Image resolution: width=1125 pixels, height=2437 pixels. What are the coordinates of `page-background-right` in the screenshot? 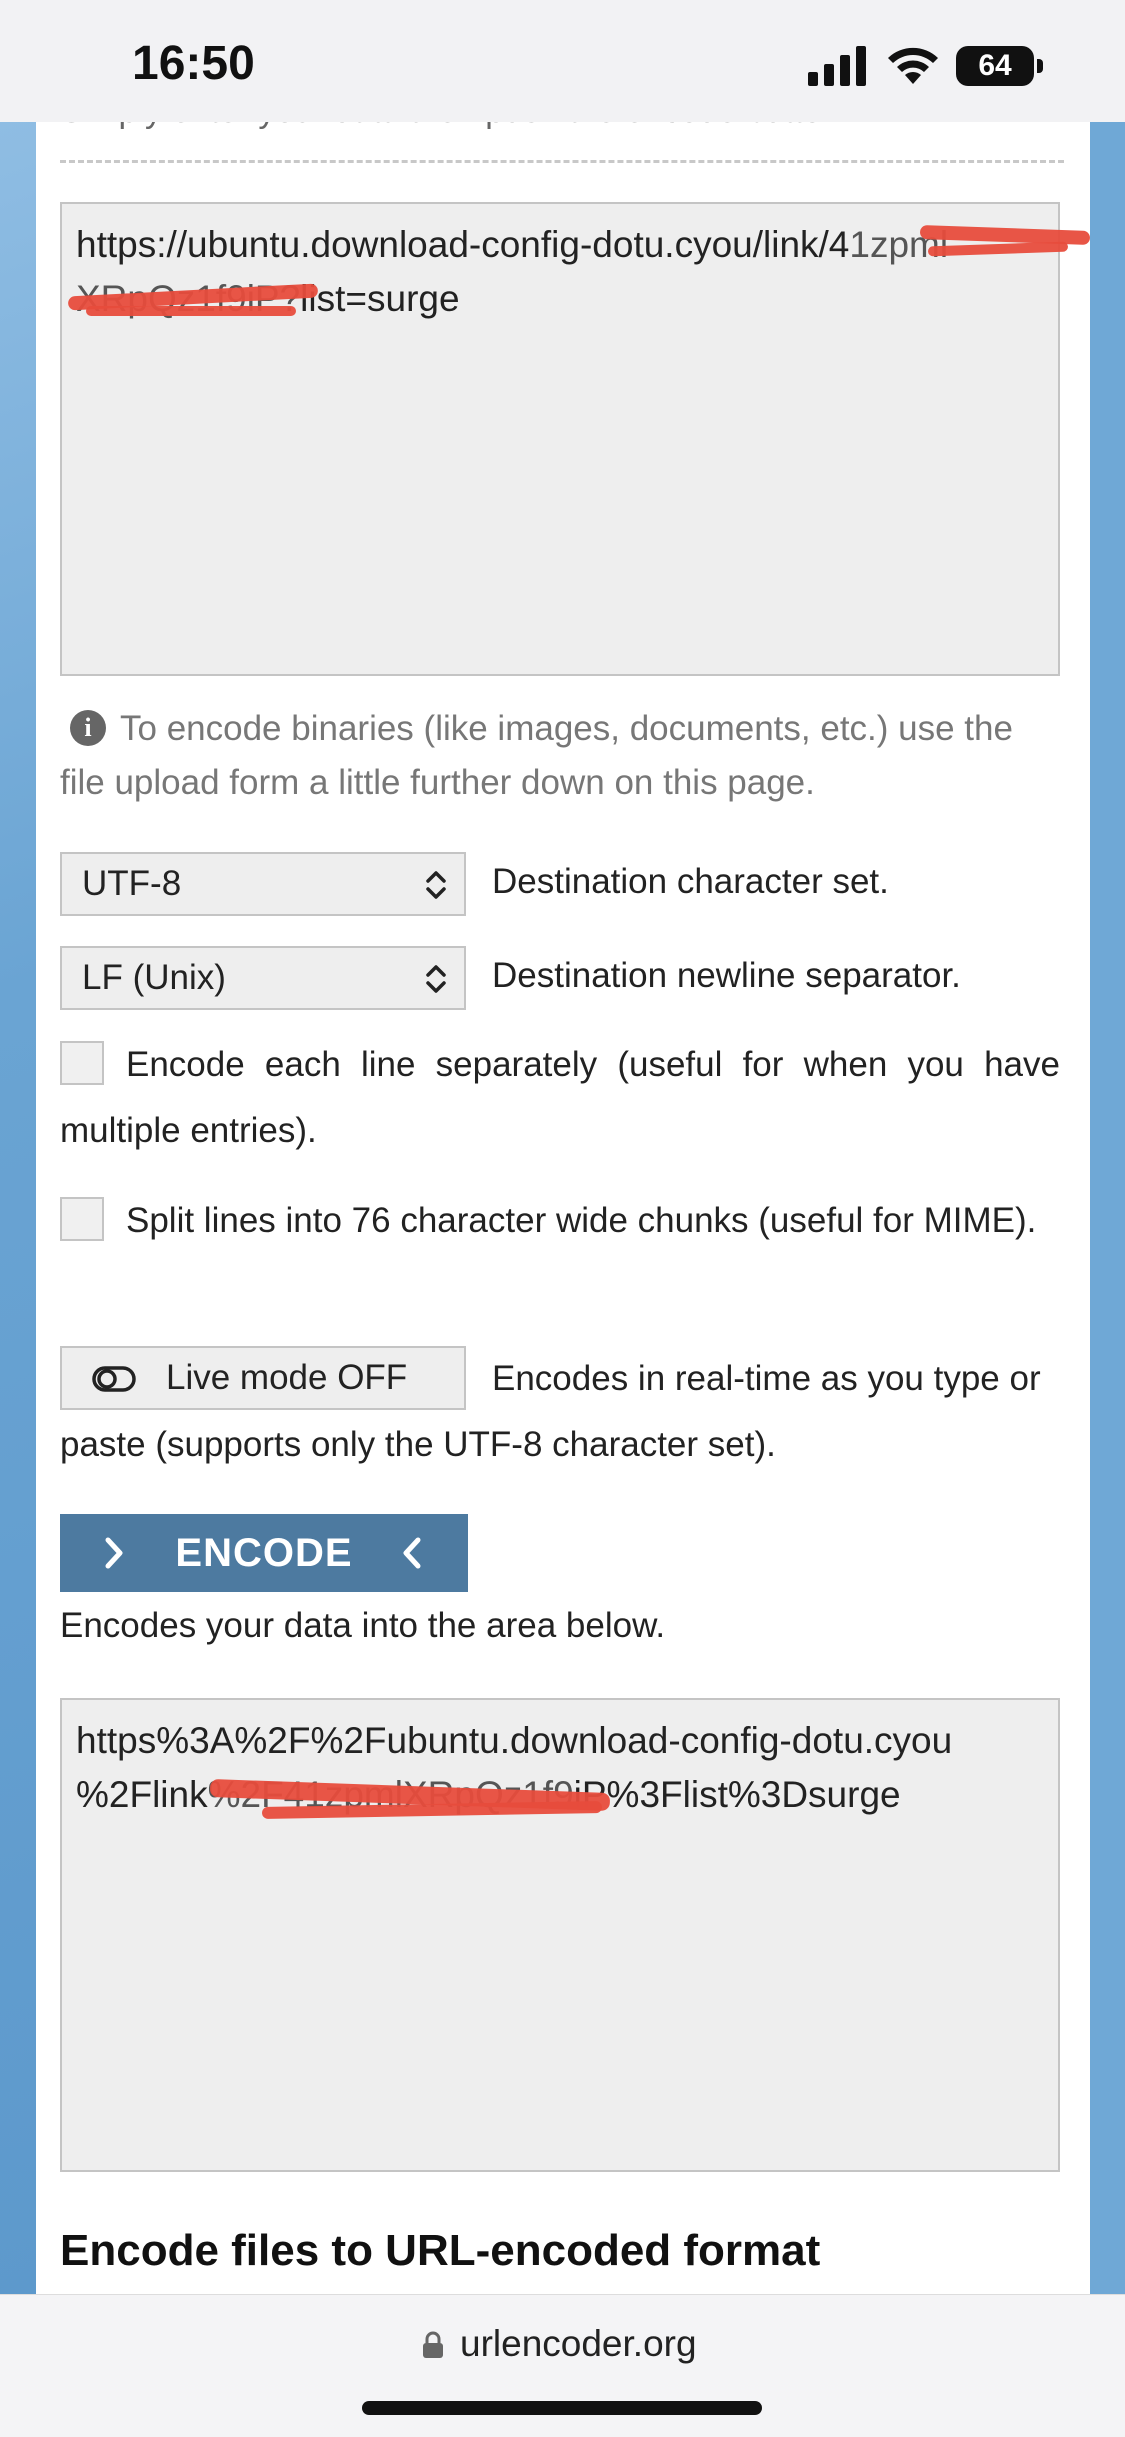 It's located at (1107, 1208).